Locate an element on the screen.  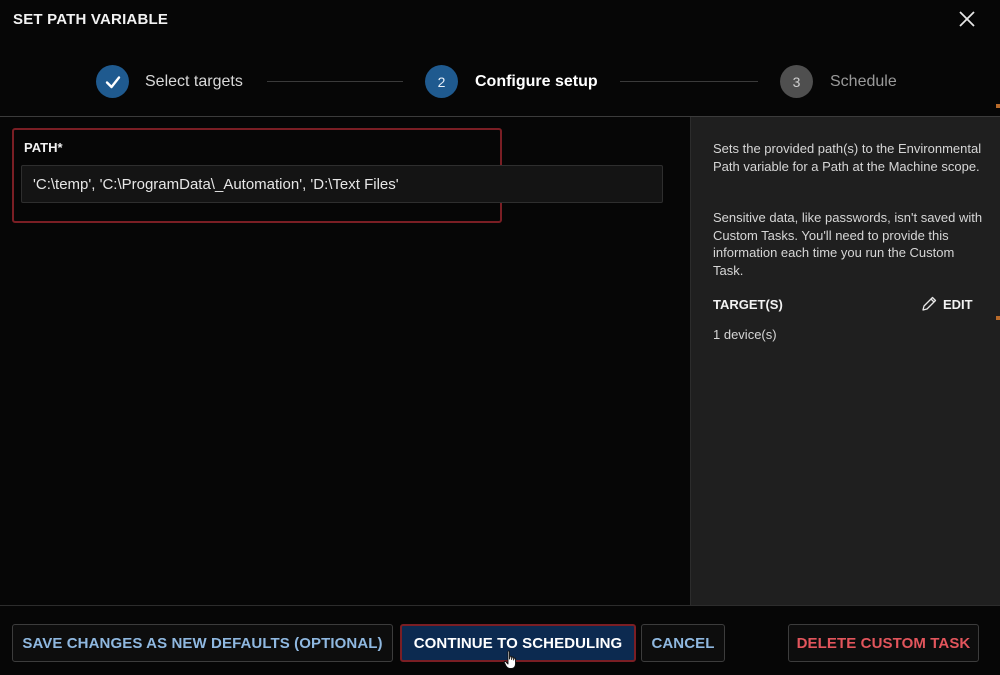
close-icon is located at coordinates (967, 19).